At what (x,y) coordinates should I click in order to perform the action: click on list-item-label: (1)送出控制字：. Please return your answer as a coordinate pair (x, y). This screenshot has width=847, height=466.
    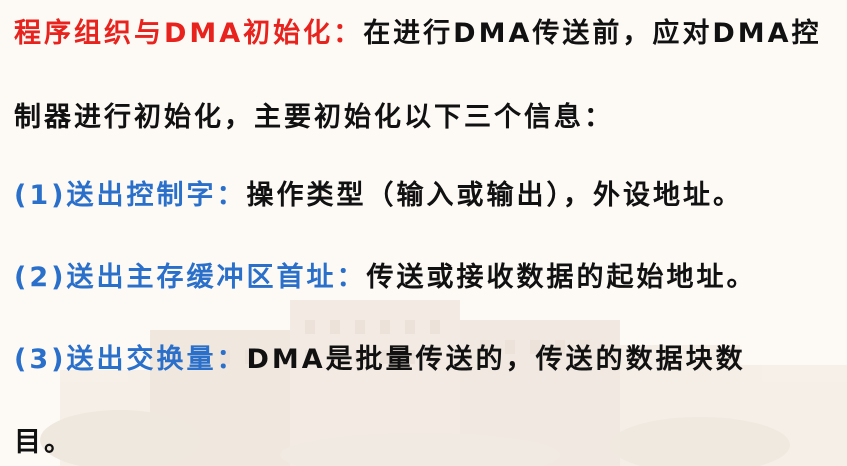
    Looking at the image, I should click on (130, 195).